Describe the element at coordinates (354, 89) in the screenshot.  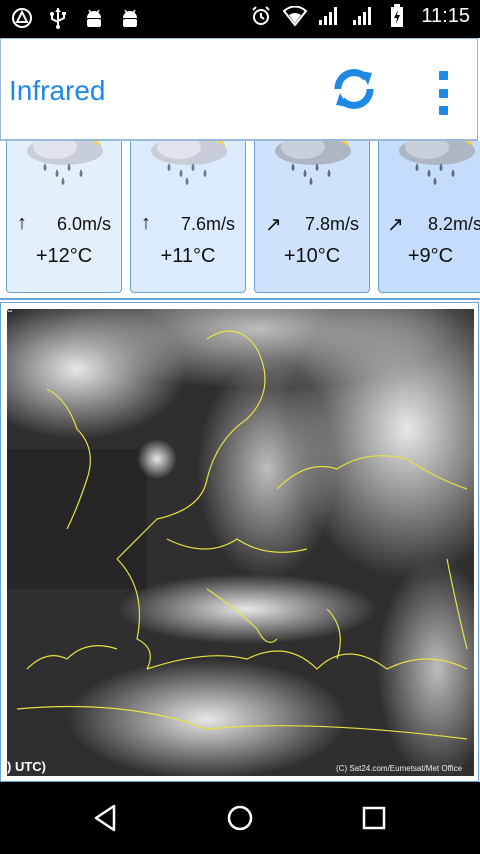
I see `refresh-icon` at that location.